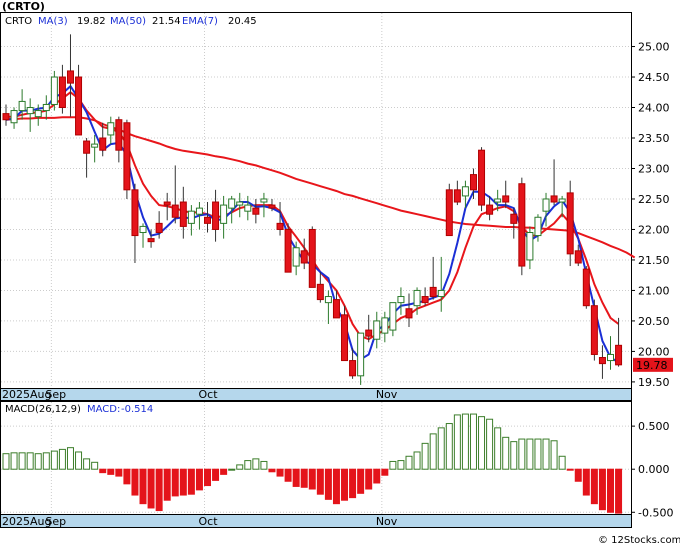 Image resolution: width=680 pixels, height=546 pixels. I want to click on price-date-bar, so click(316, 394).